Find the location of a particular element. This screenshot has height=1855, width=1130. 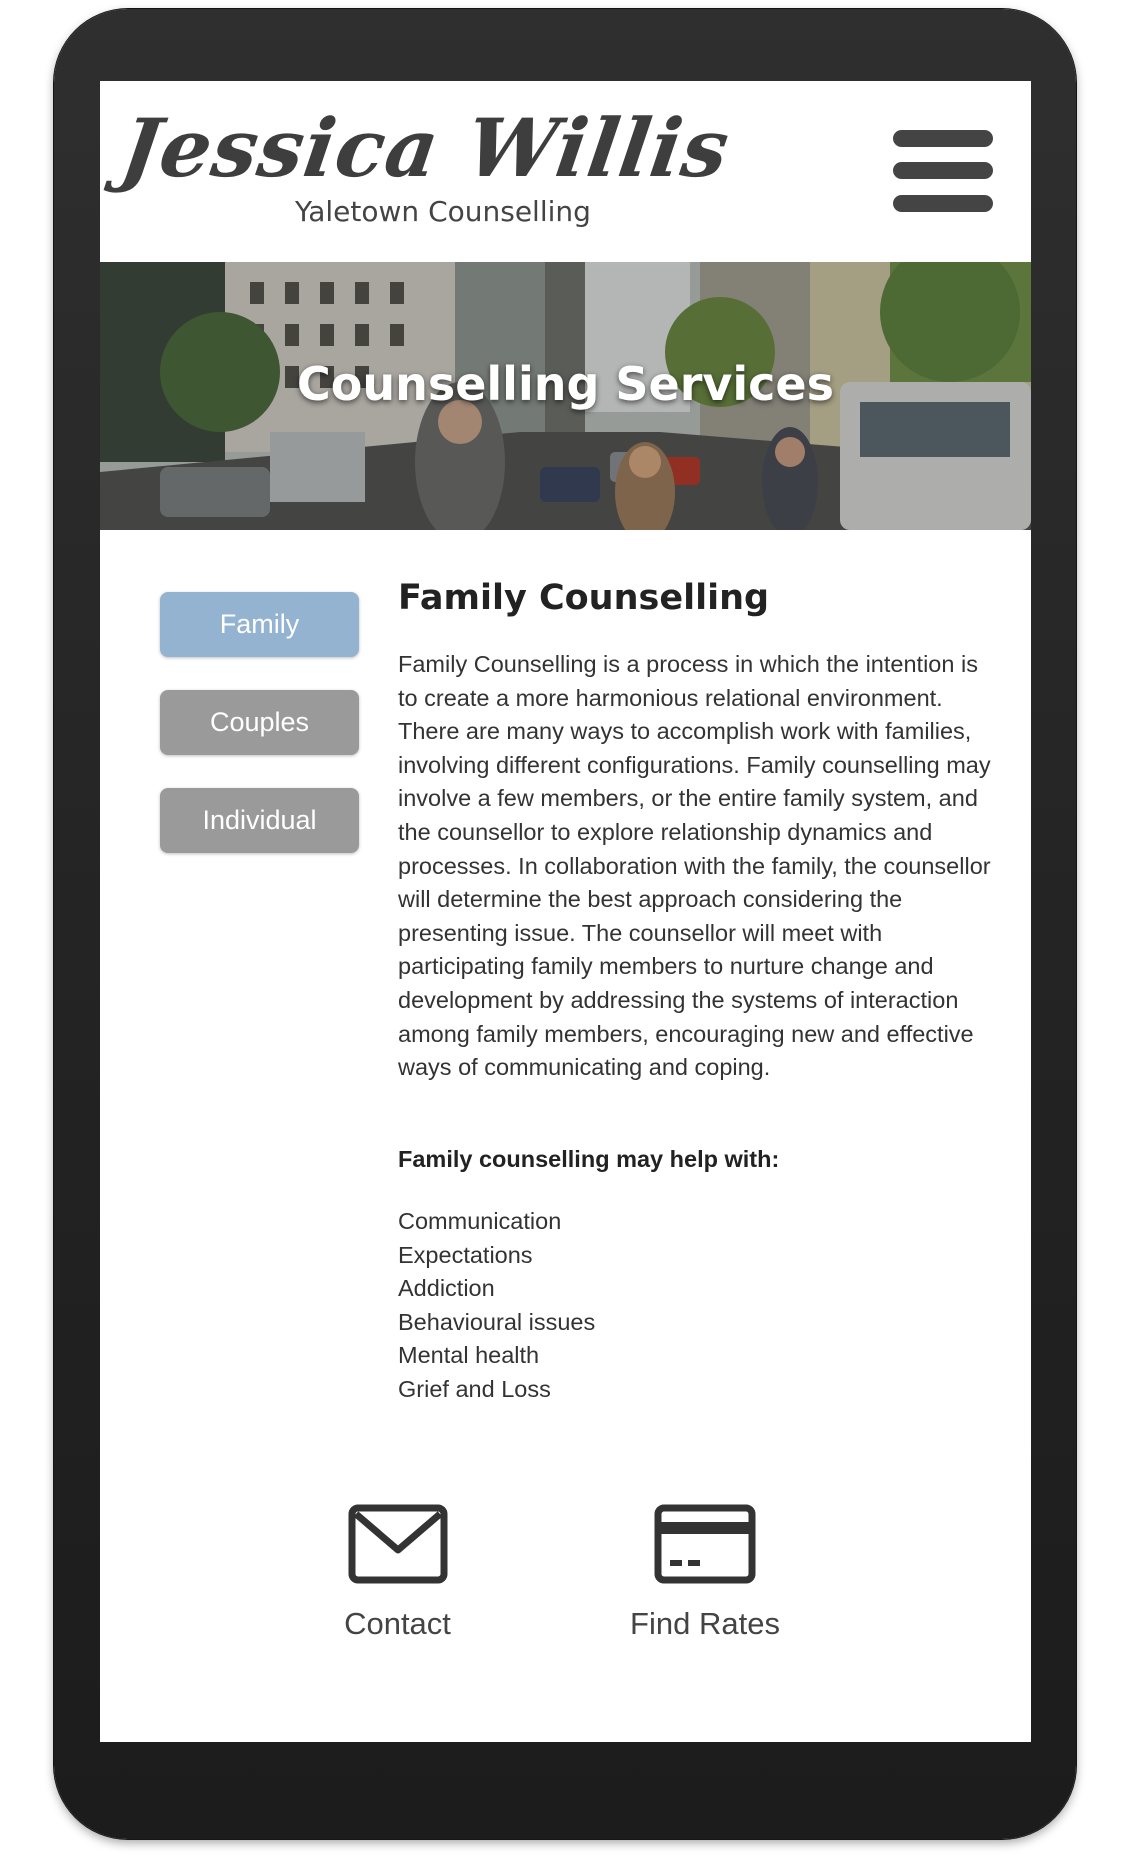

contact-label: Contact is located at coordinates (397, 1623).